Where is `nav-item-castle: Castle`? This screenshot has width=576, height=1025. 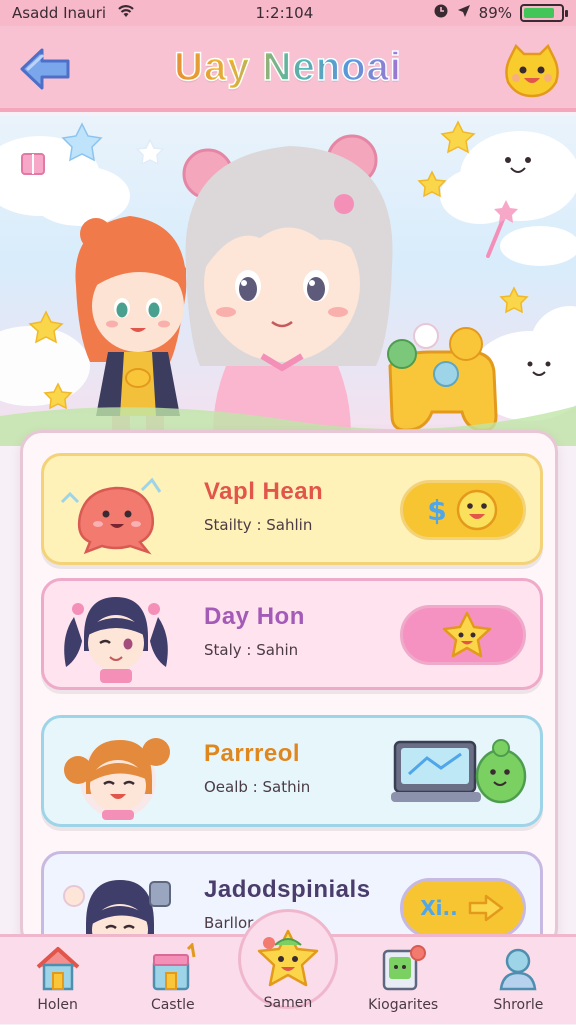 nav-item-castle: Castle is located at coordinates (173, 981).